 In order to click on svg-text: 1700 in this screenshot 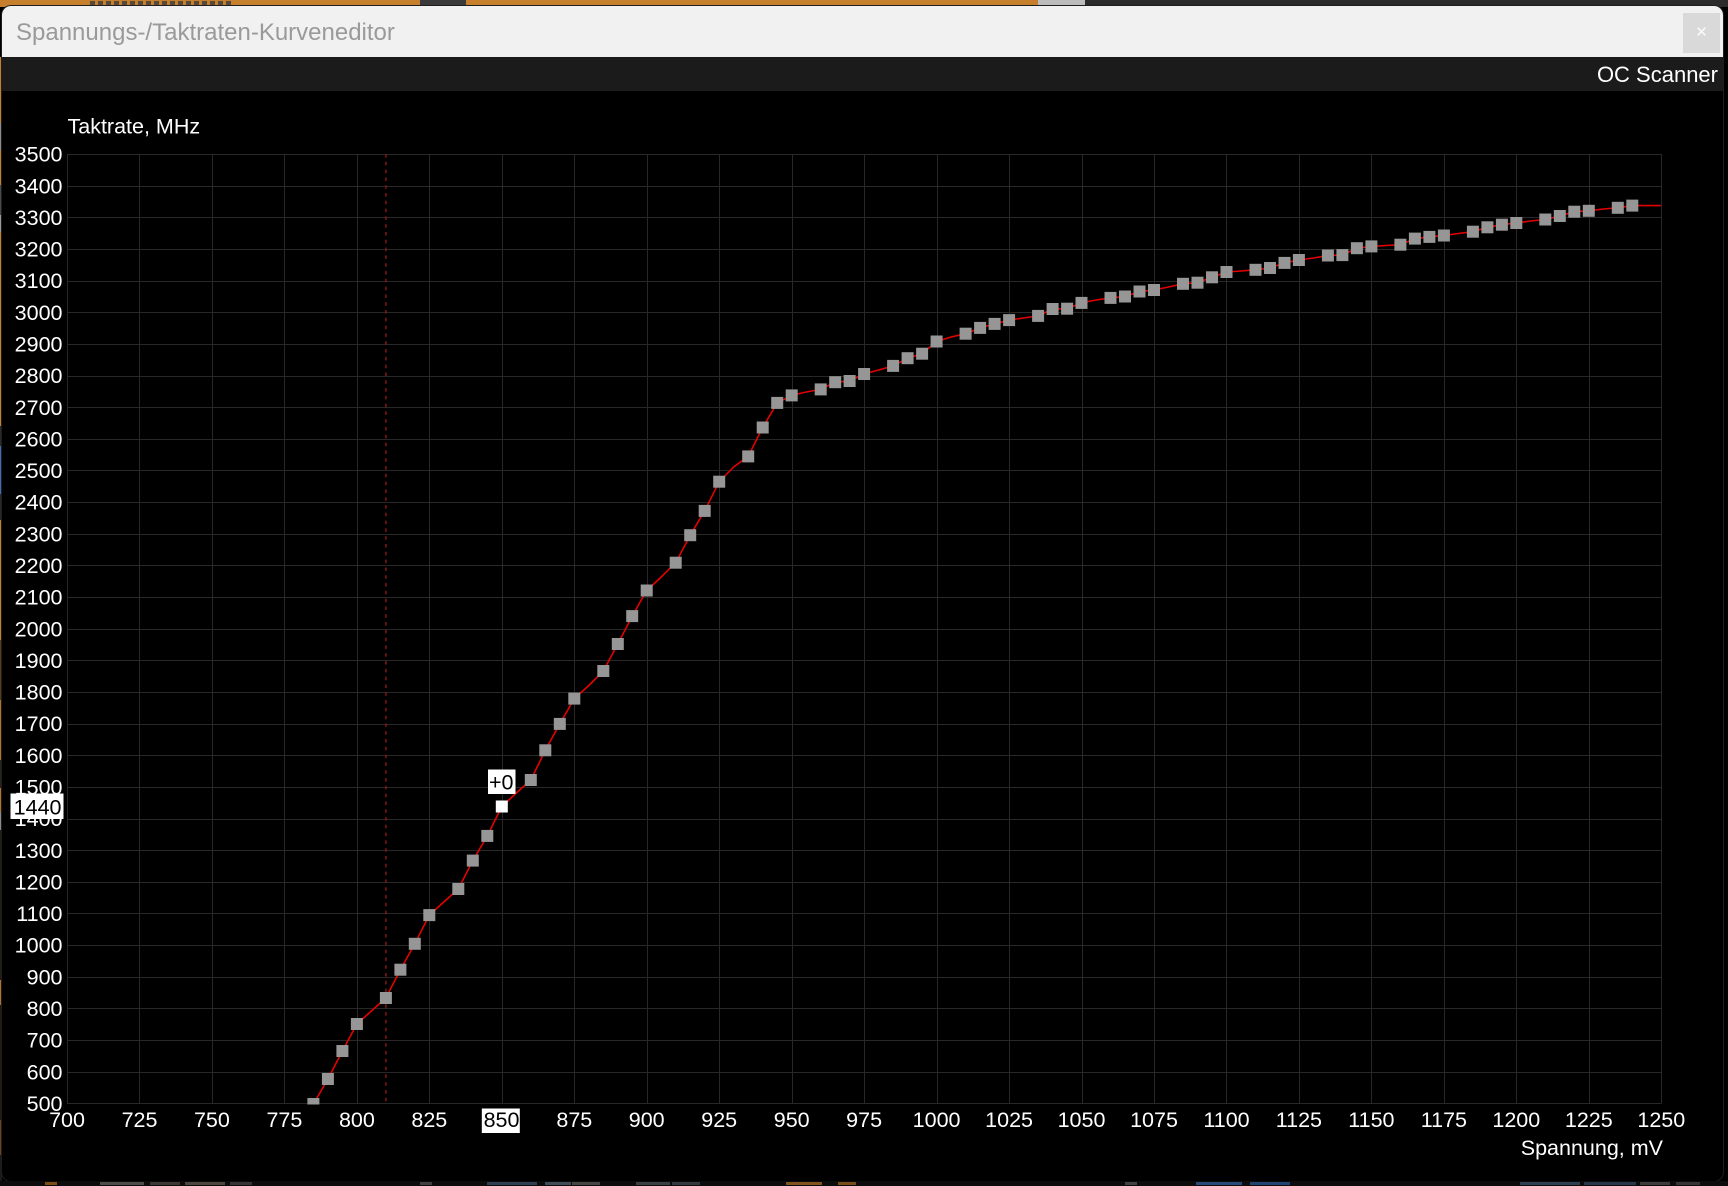, I will do `click(39, 724)`.